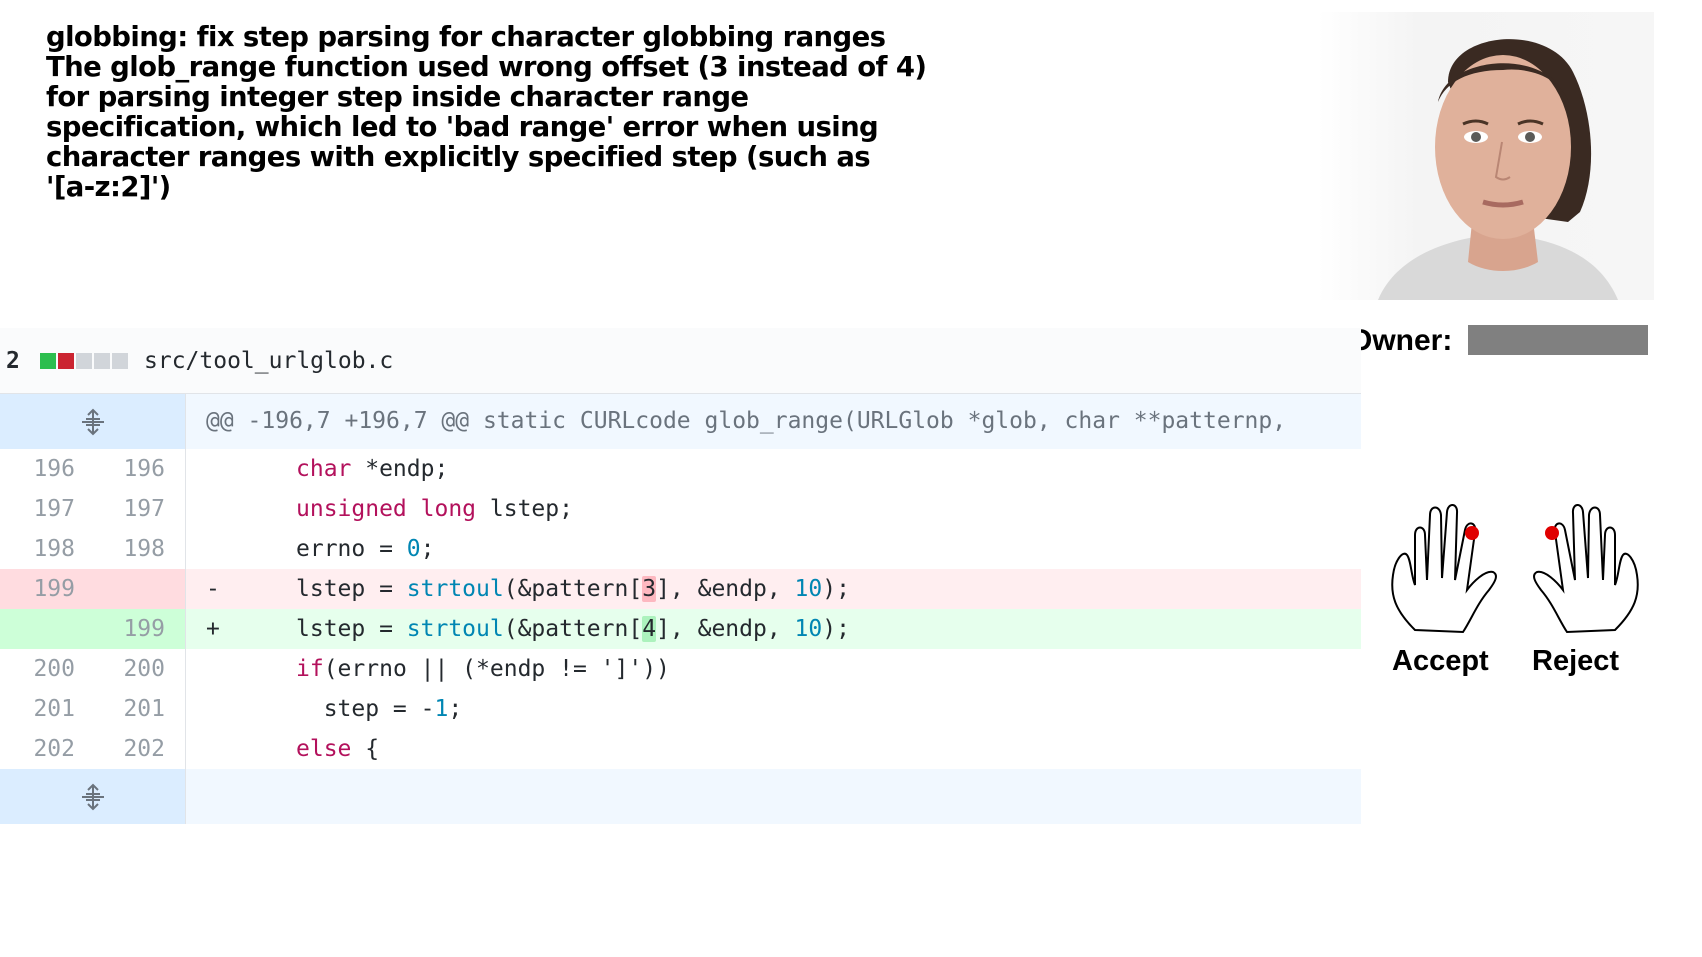 Image resolution: width=1702 pixels, height=957 pixels. What do you see at coordinates (13, 360) in the screenshot?
I see `changes-count: 2` at bounding box center [13, 360].